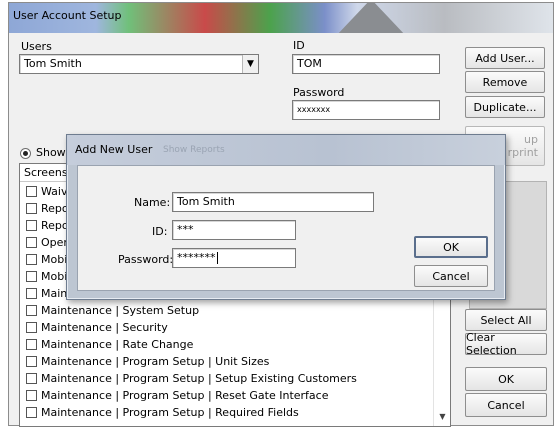 The image size is (560, 429). What do you see at coordinates (299, 45) in the screenshot?
I see `id-label: ID` at bounding box center [299, 45].